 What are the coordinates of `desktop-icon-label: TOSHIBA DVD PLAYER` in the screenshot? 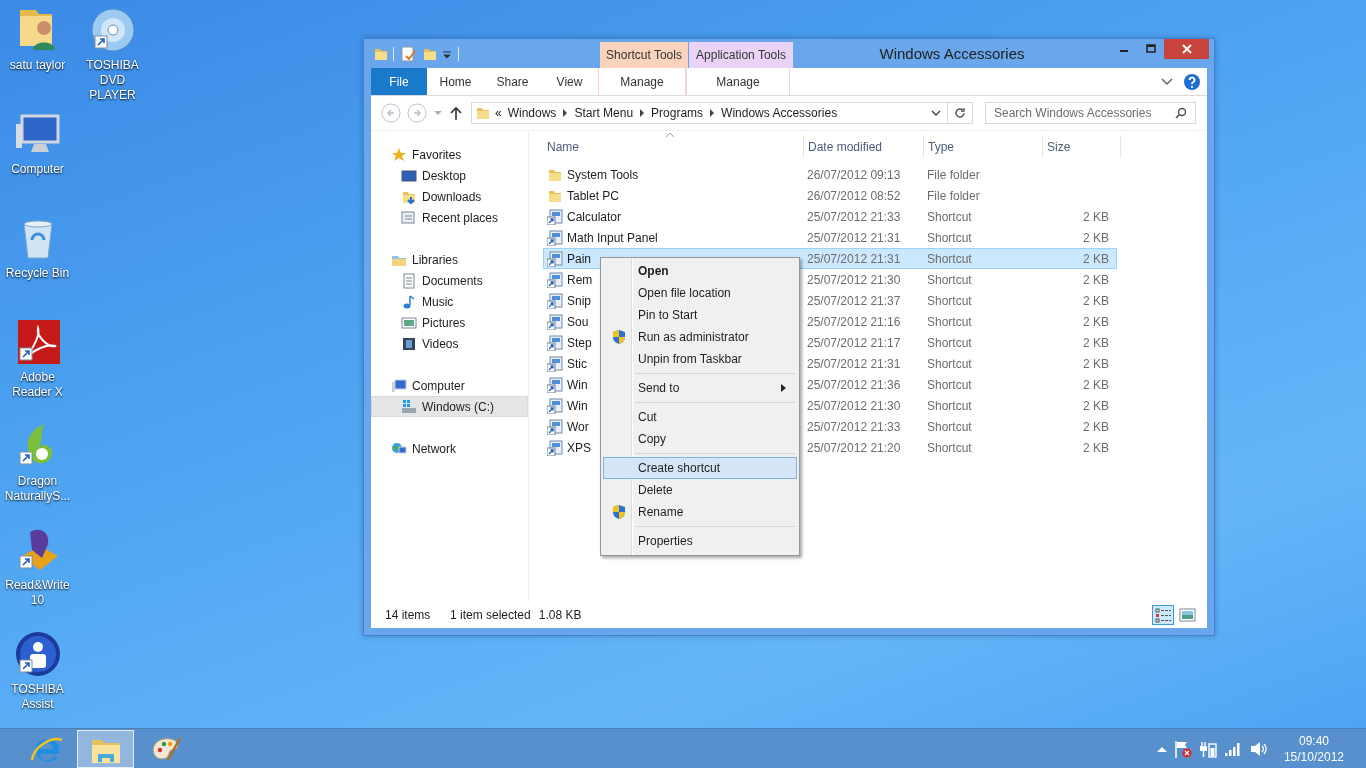 It's located at (112, 80).